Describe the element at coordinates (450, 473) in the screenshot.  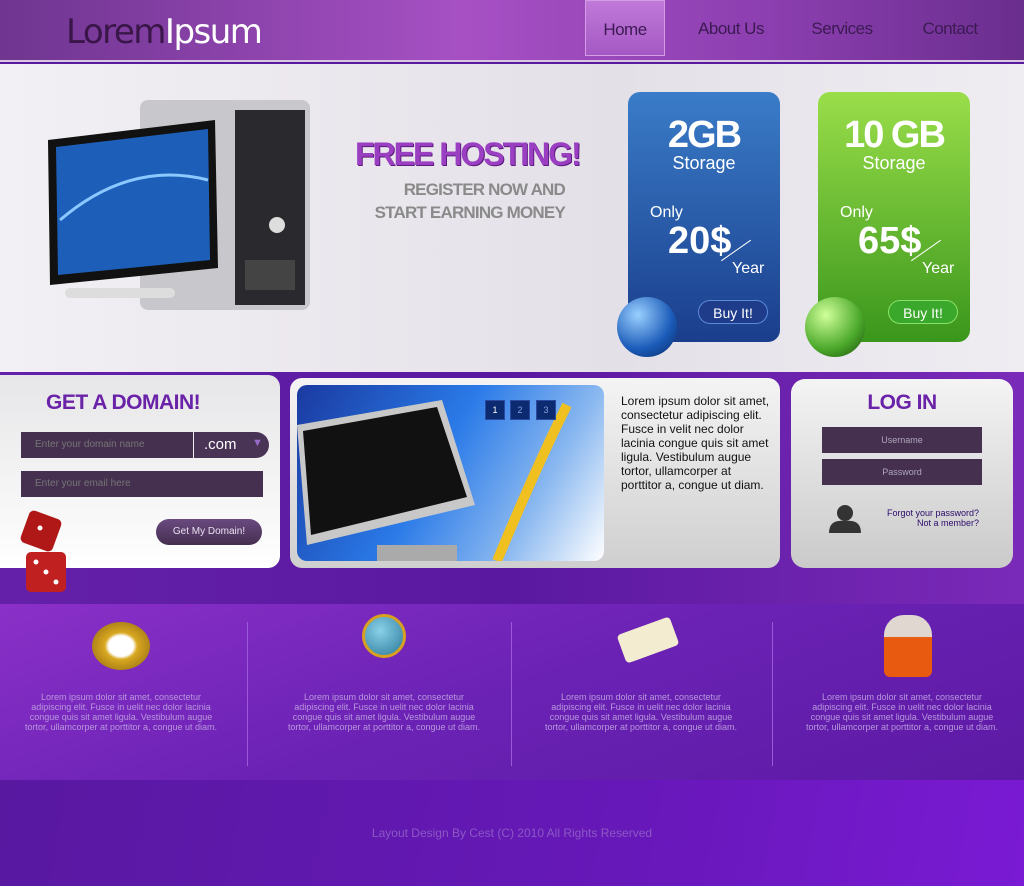
I see `slide-image` at that location.